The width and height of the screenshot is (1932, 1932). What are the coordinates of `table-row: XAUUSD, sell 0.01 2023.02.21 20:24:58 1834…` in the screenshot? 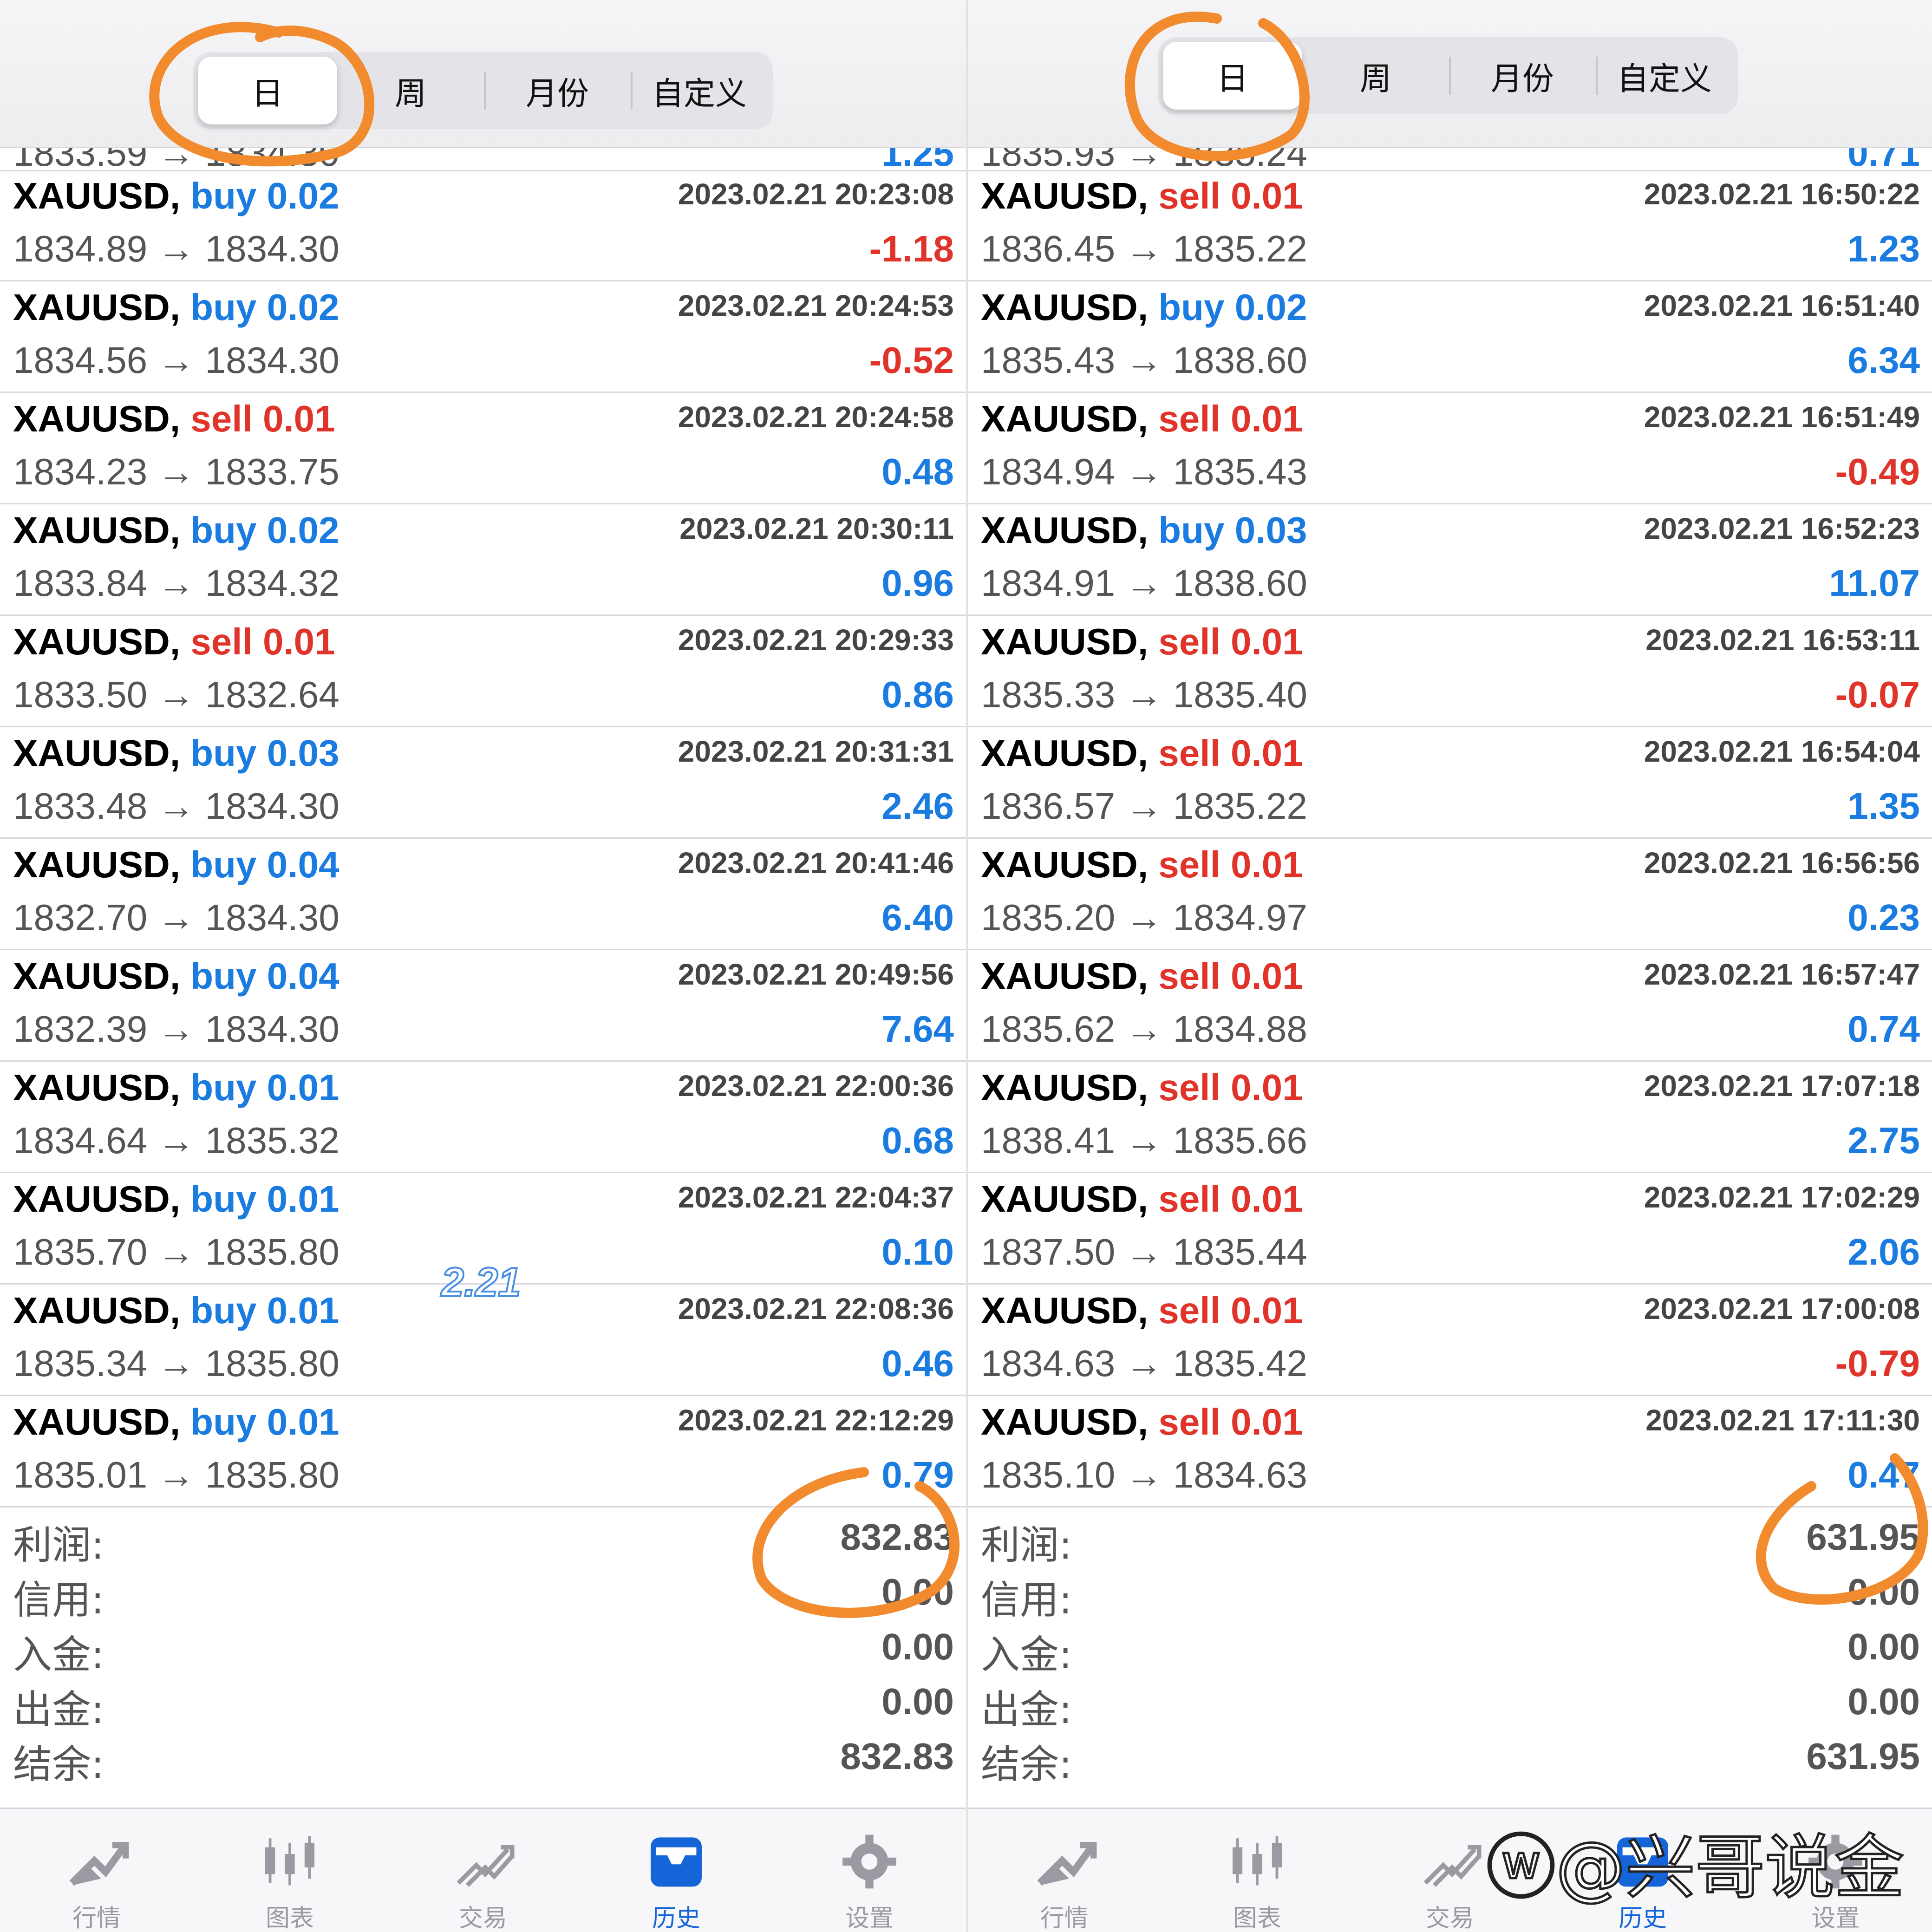 It's located at (483, 448).